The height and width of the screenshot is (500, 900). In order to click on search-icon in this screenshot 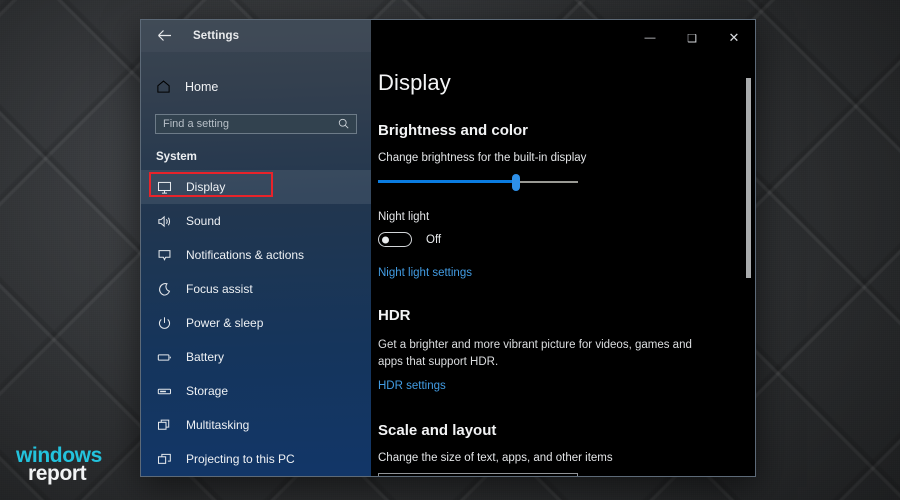, I will do `click(343, 123)`.